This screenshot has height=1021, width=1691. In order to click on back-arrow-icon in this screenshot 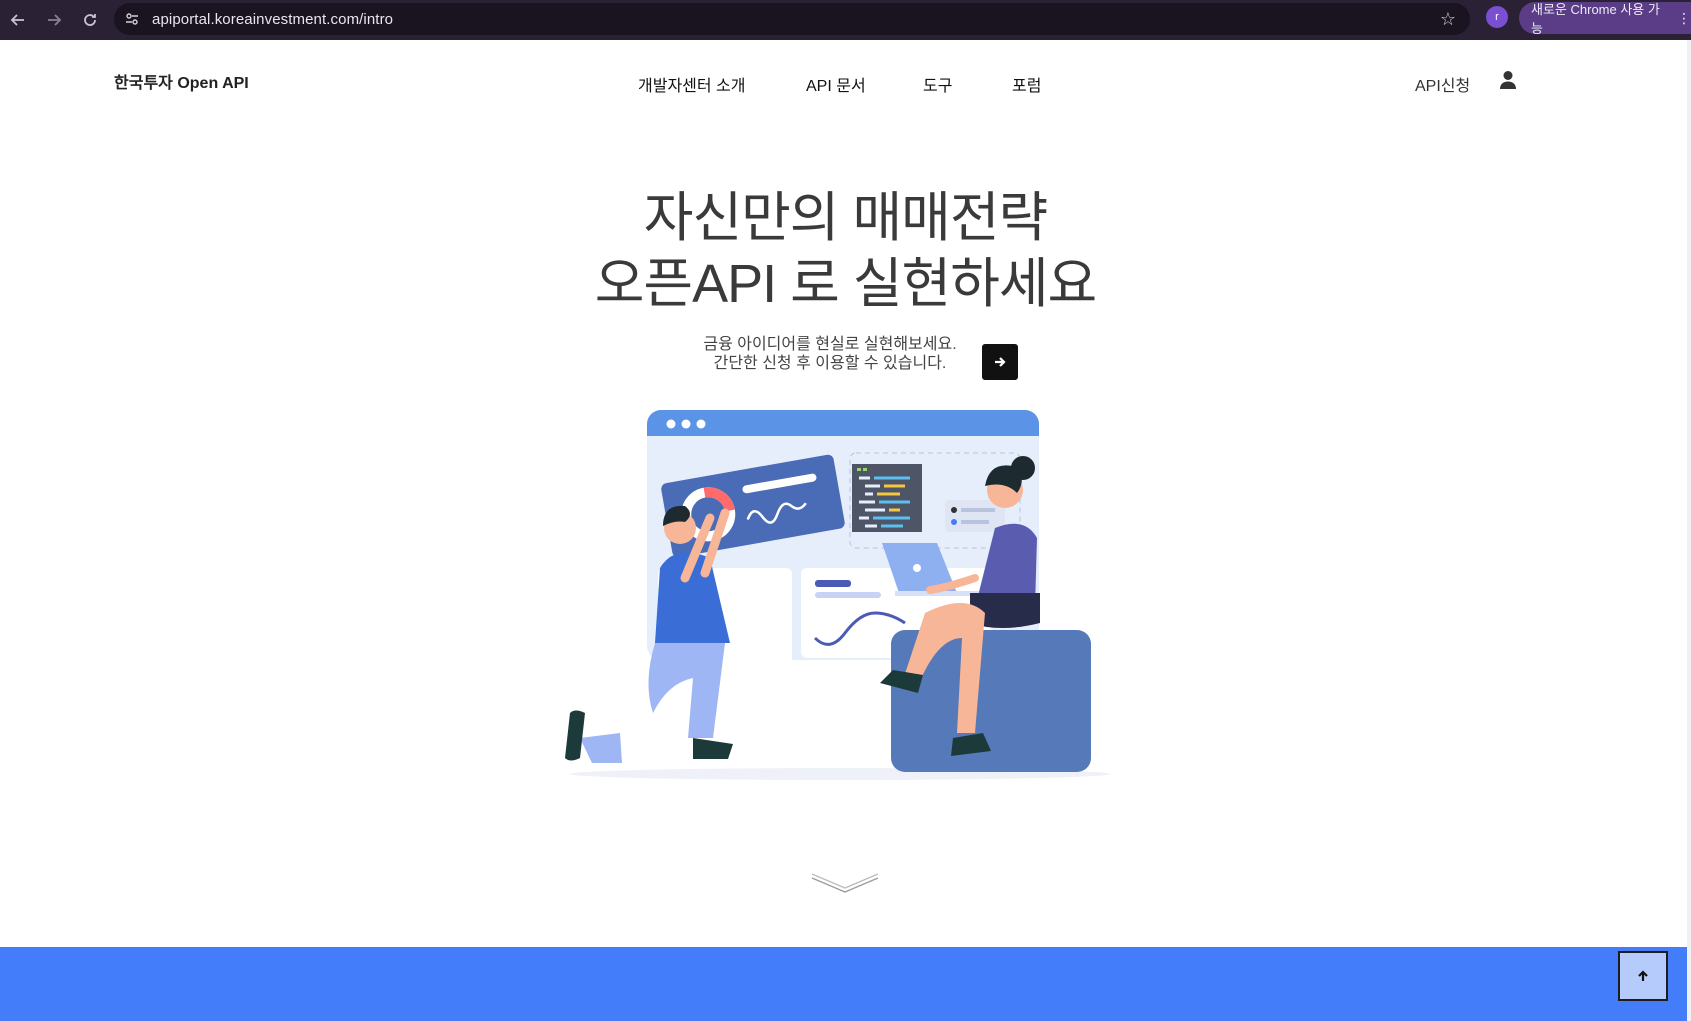, I will do `click(18, 20)`.